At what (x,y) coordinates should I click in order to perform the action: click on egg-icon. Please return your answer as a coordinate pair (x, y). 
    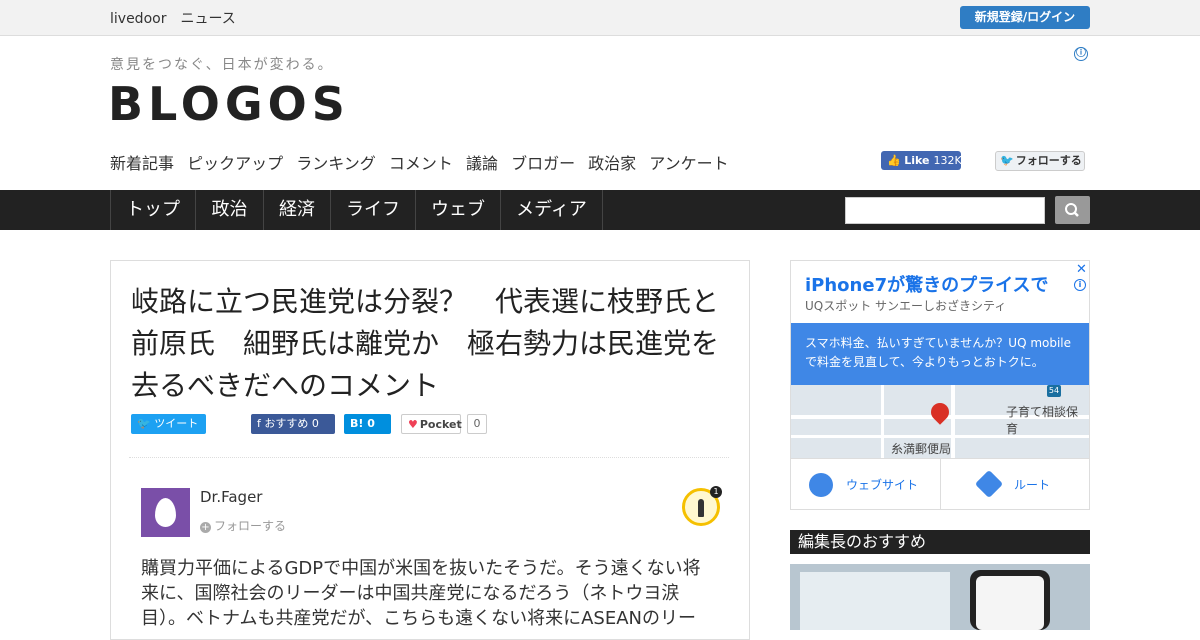
    Looking at the image, I should click on (165, 512).